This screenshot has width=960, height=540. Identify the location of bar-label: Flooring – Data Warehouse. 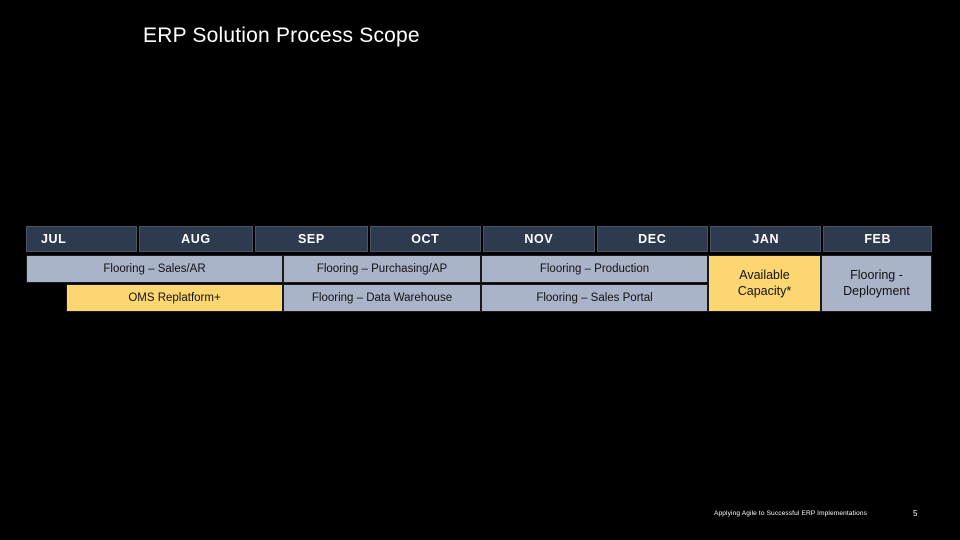
(382, 297).